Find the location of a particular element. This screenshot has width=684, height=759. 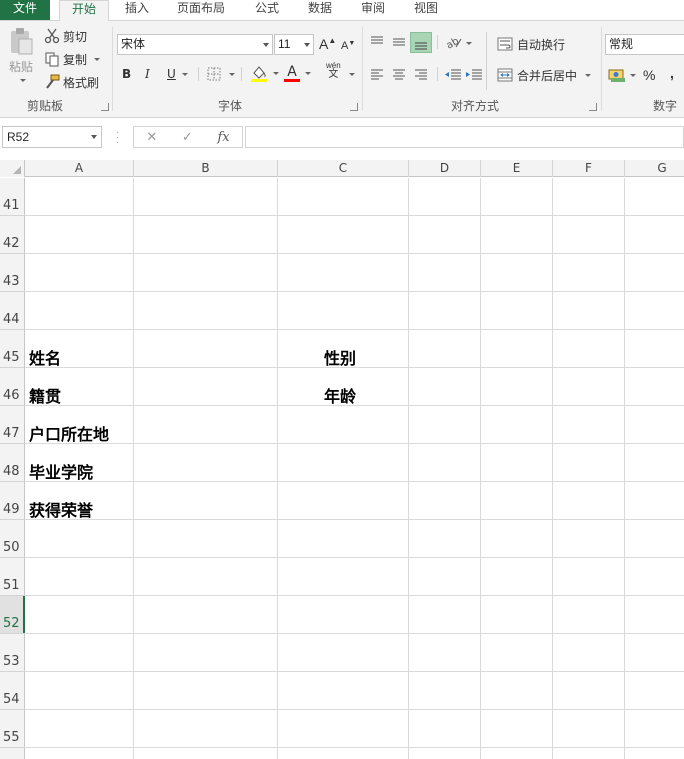

row-header-54: 54 is located at coordinates (12, 691).